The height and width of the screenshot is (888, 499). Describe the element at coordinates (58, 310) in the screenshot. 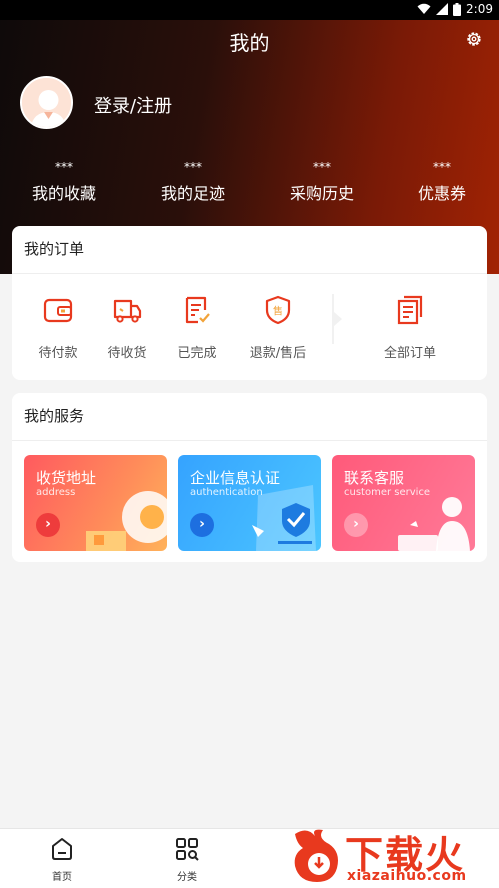

I see `wallet-icon` at that location.